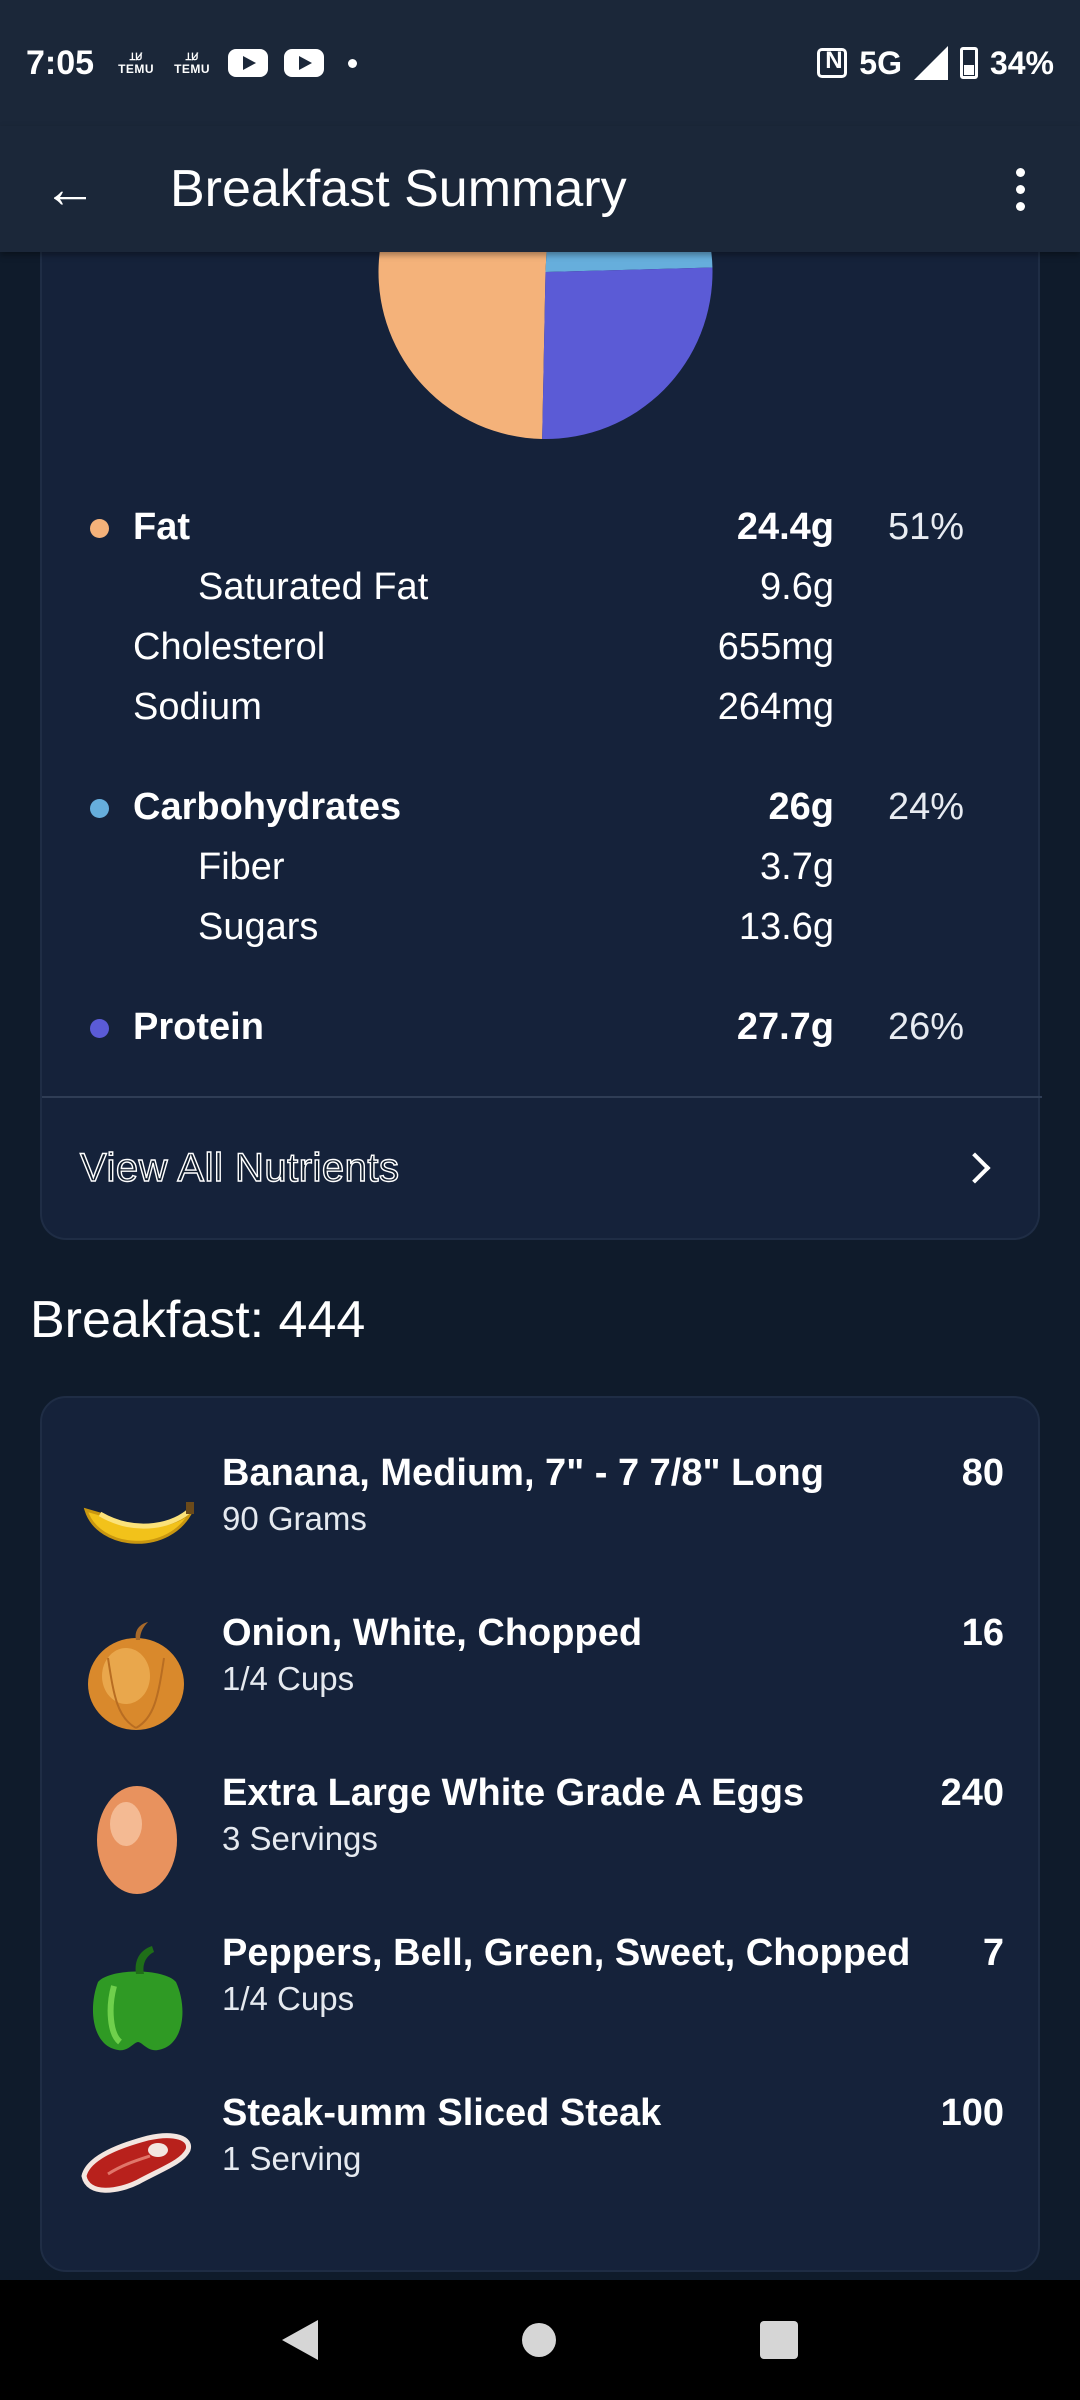 This screenshot has width=1080, height=2400. What do you see at coordinates (99, 808) in the screenshot?
I see `carbohydrates-legend-dot` at bounding box center [99, 808].